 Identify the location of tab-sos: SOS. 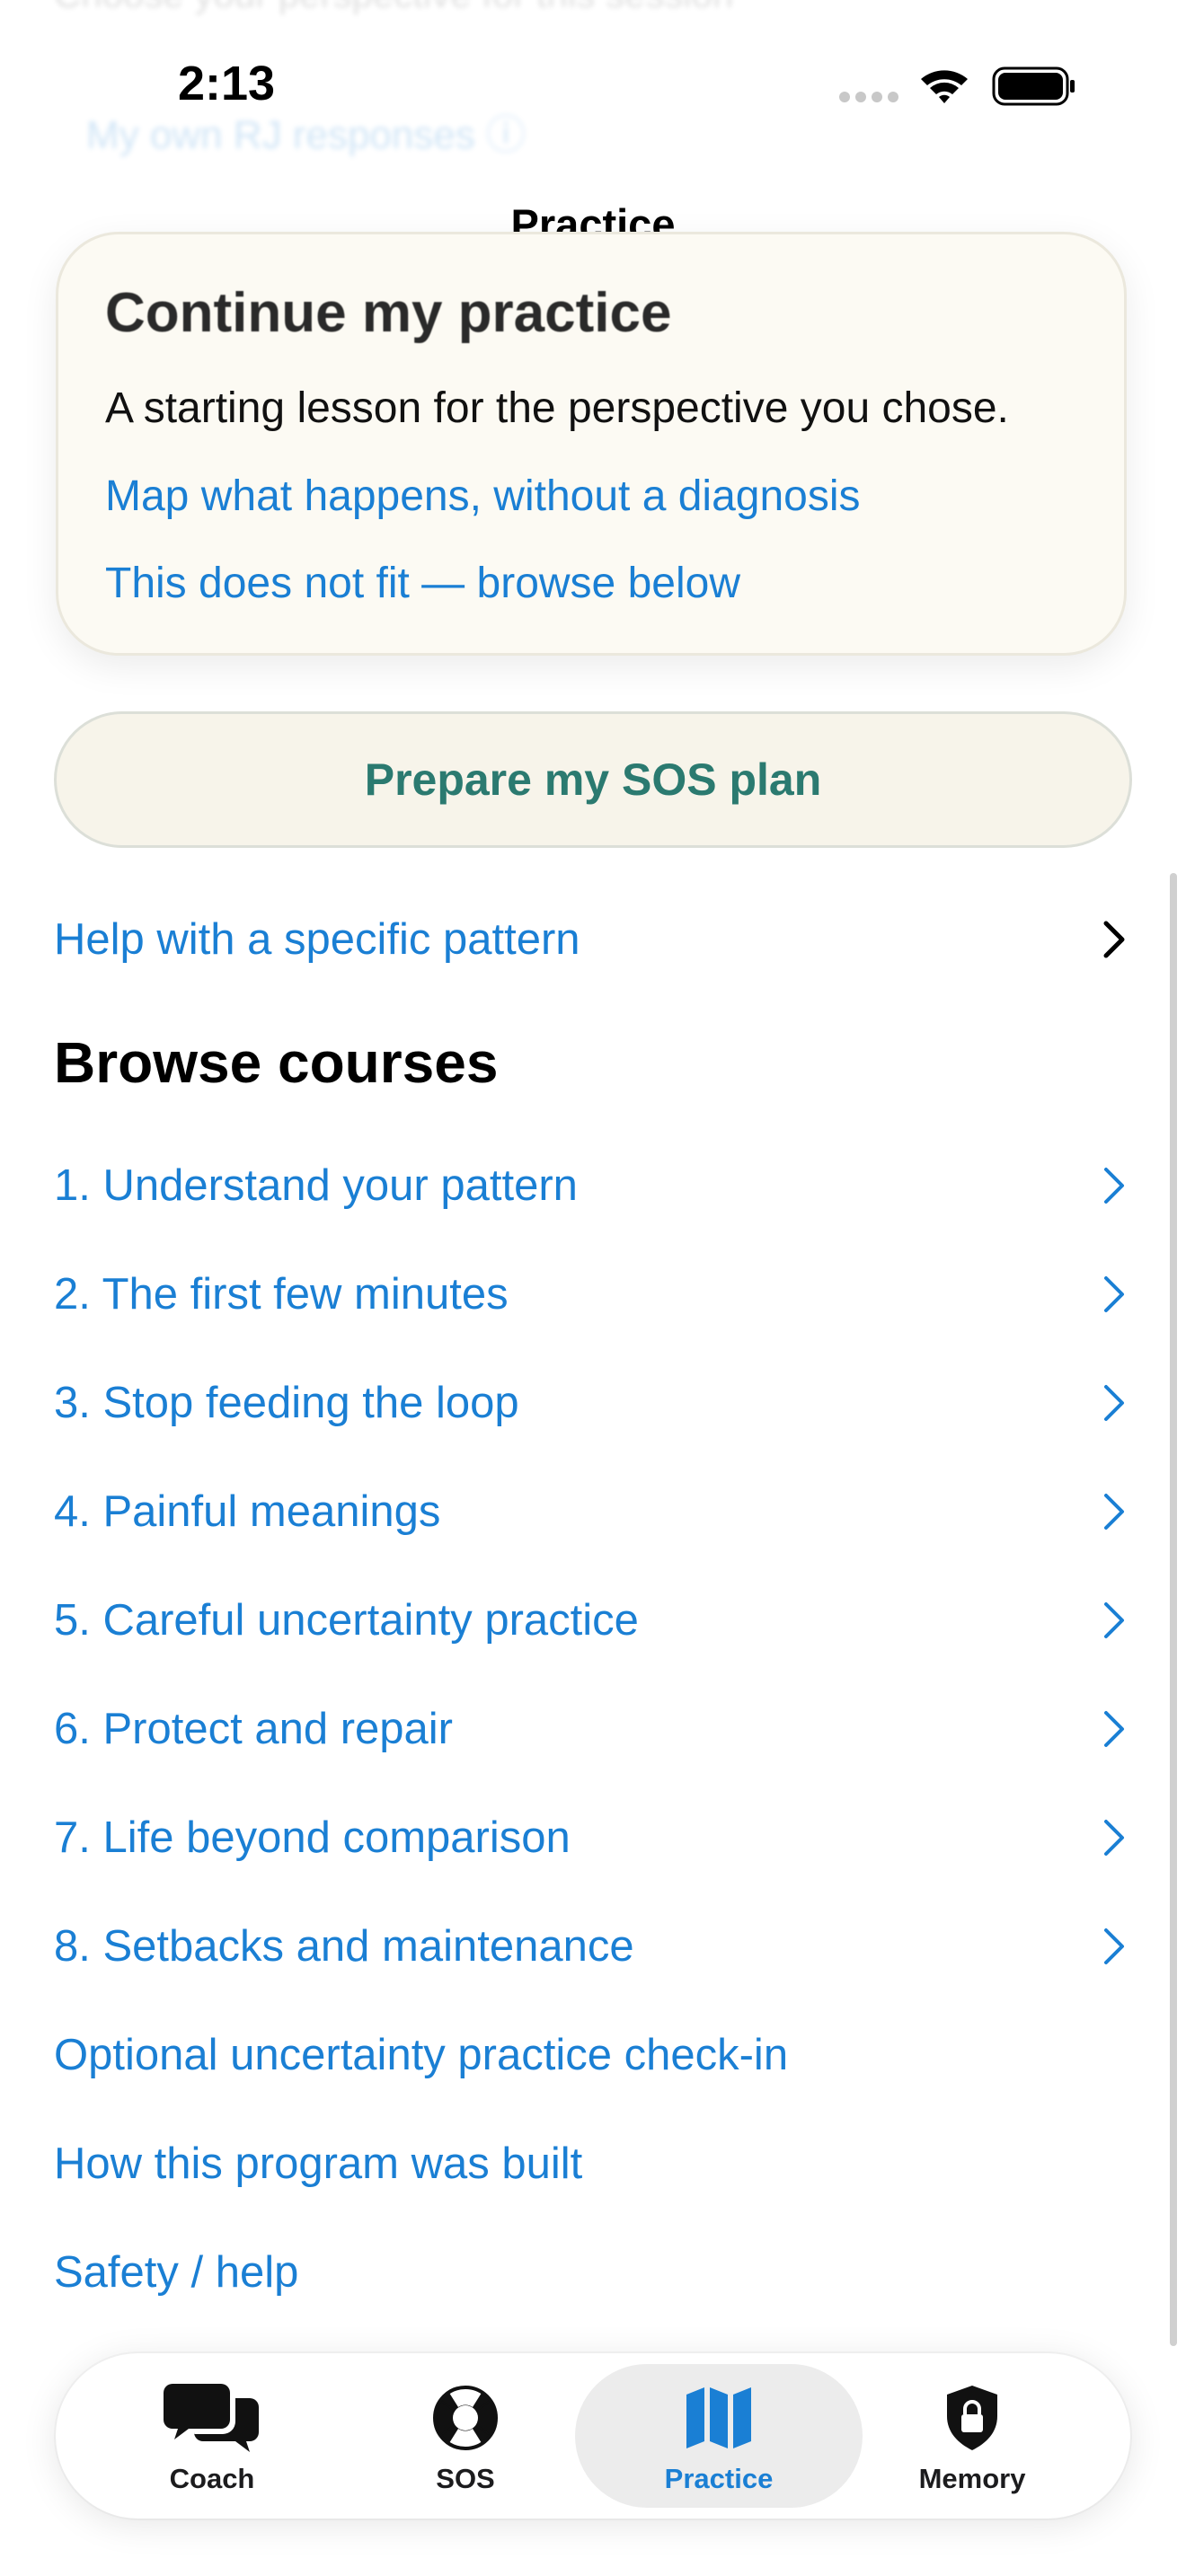
(465, 2436).